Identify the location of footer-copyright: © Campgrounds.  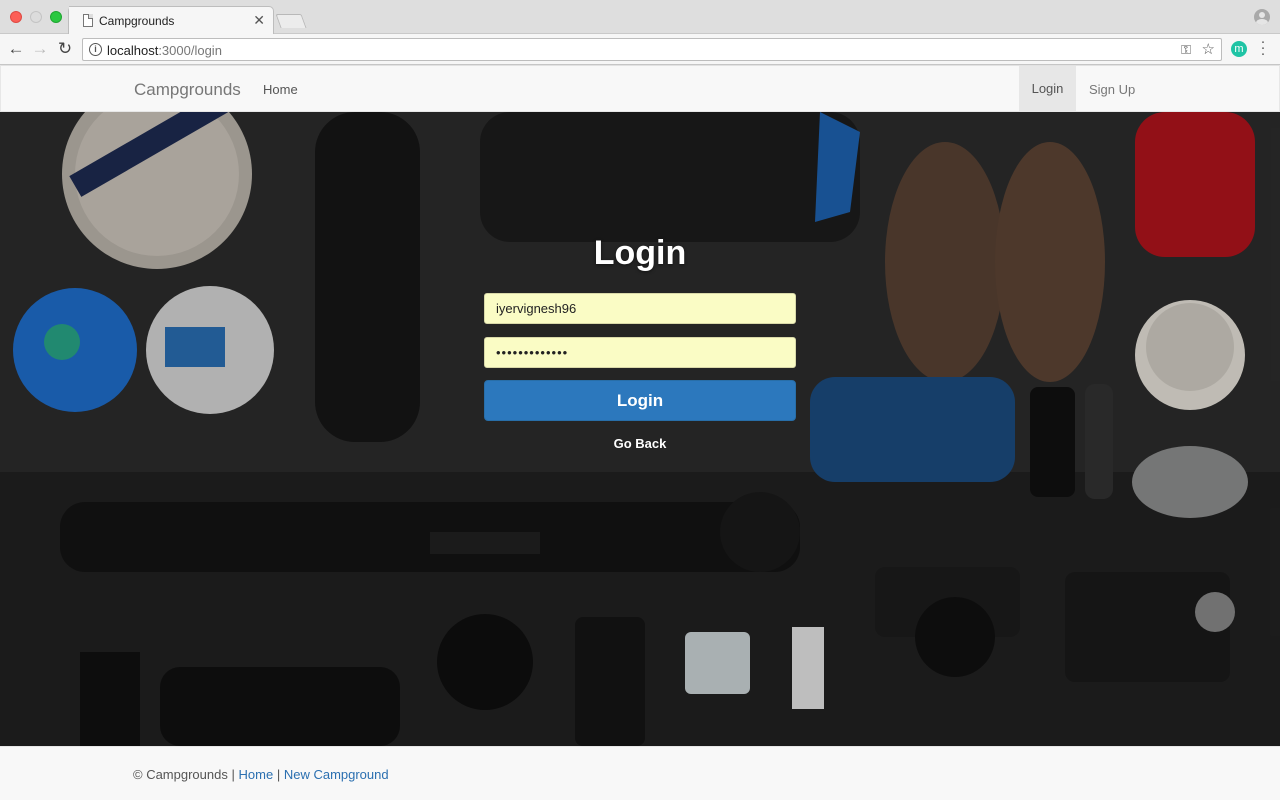
(180, 774).